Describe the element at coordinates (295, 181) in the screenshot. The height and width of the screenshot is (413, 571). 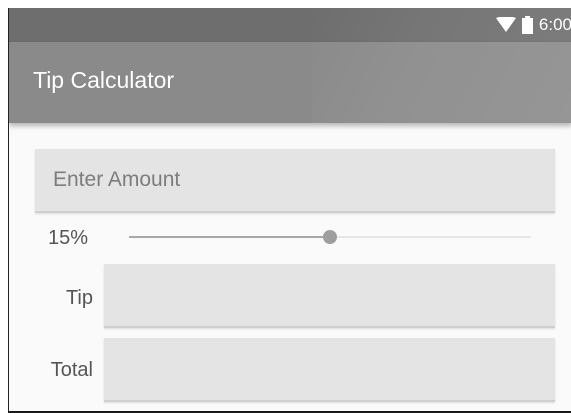
I see `amount-input: Enter Amount` at that location.